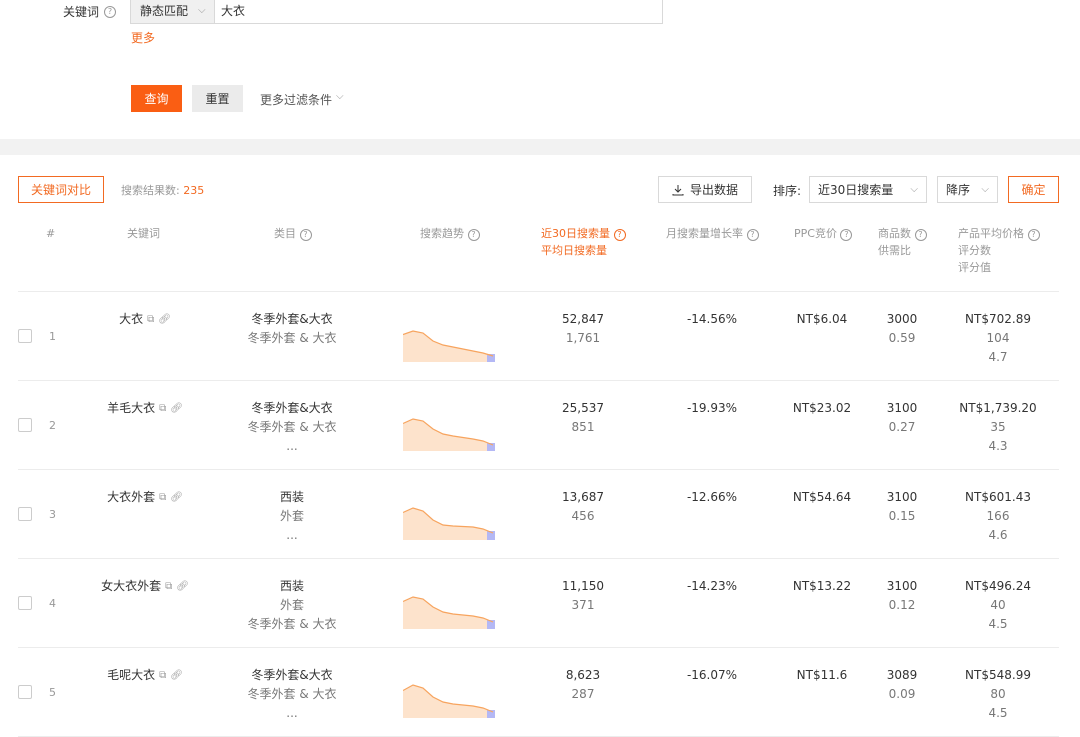  Describe the element at coordinates (998, 408) in the screenshot. I see `avg-price: NT$1,739.20` at that location.